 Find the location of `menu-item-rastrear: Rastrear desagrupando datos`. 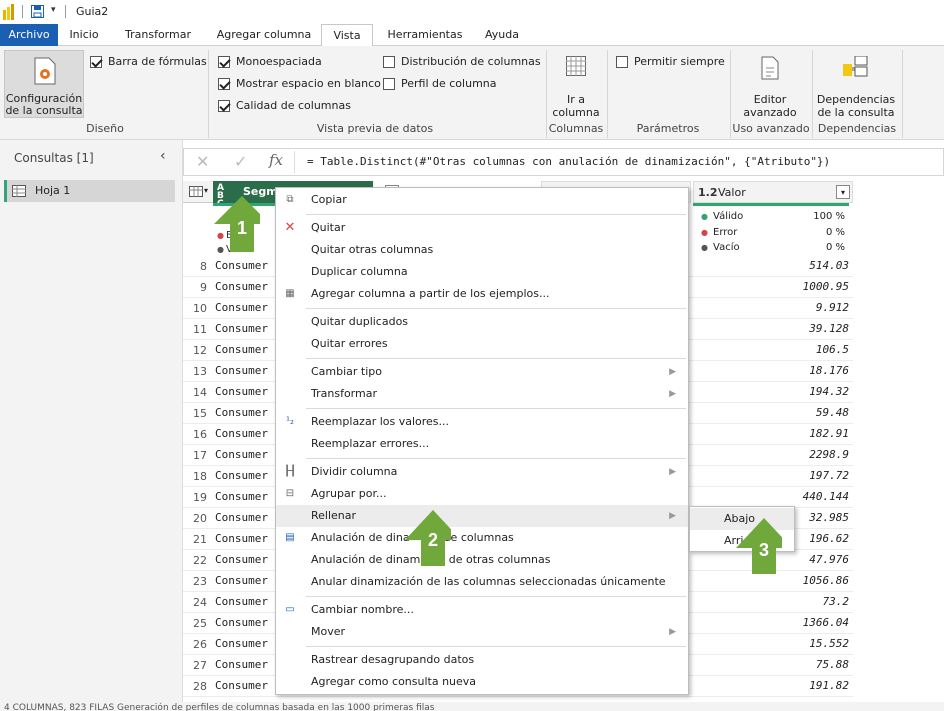

menu-item-rastrear: Rastrear desagrupando datos is located at coordinates (482, 660).